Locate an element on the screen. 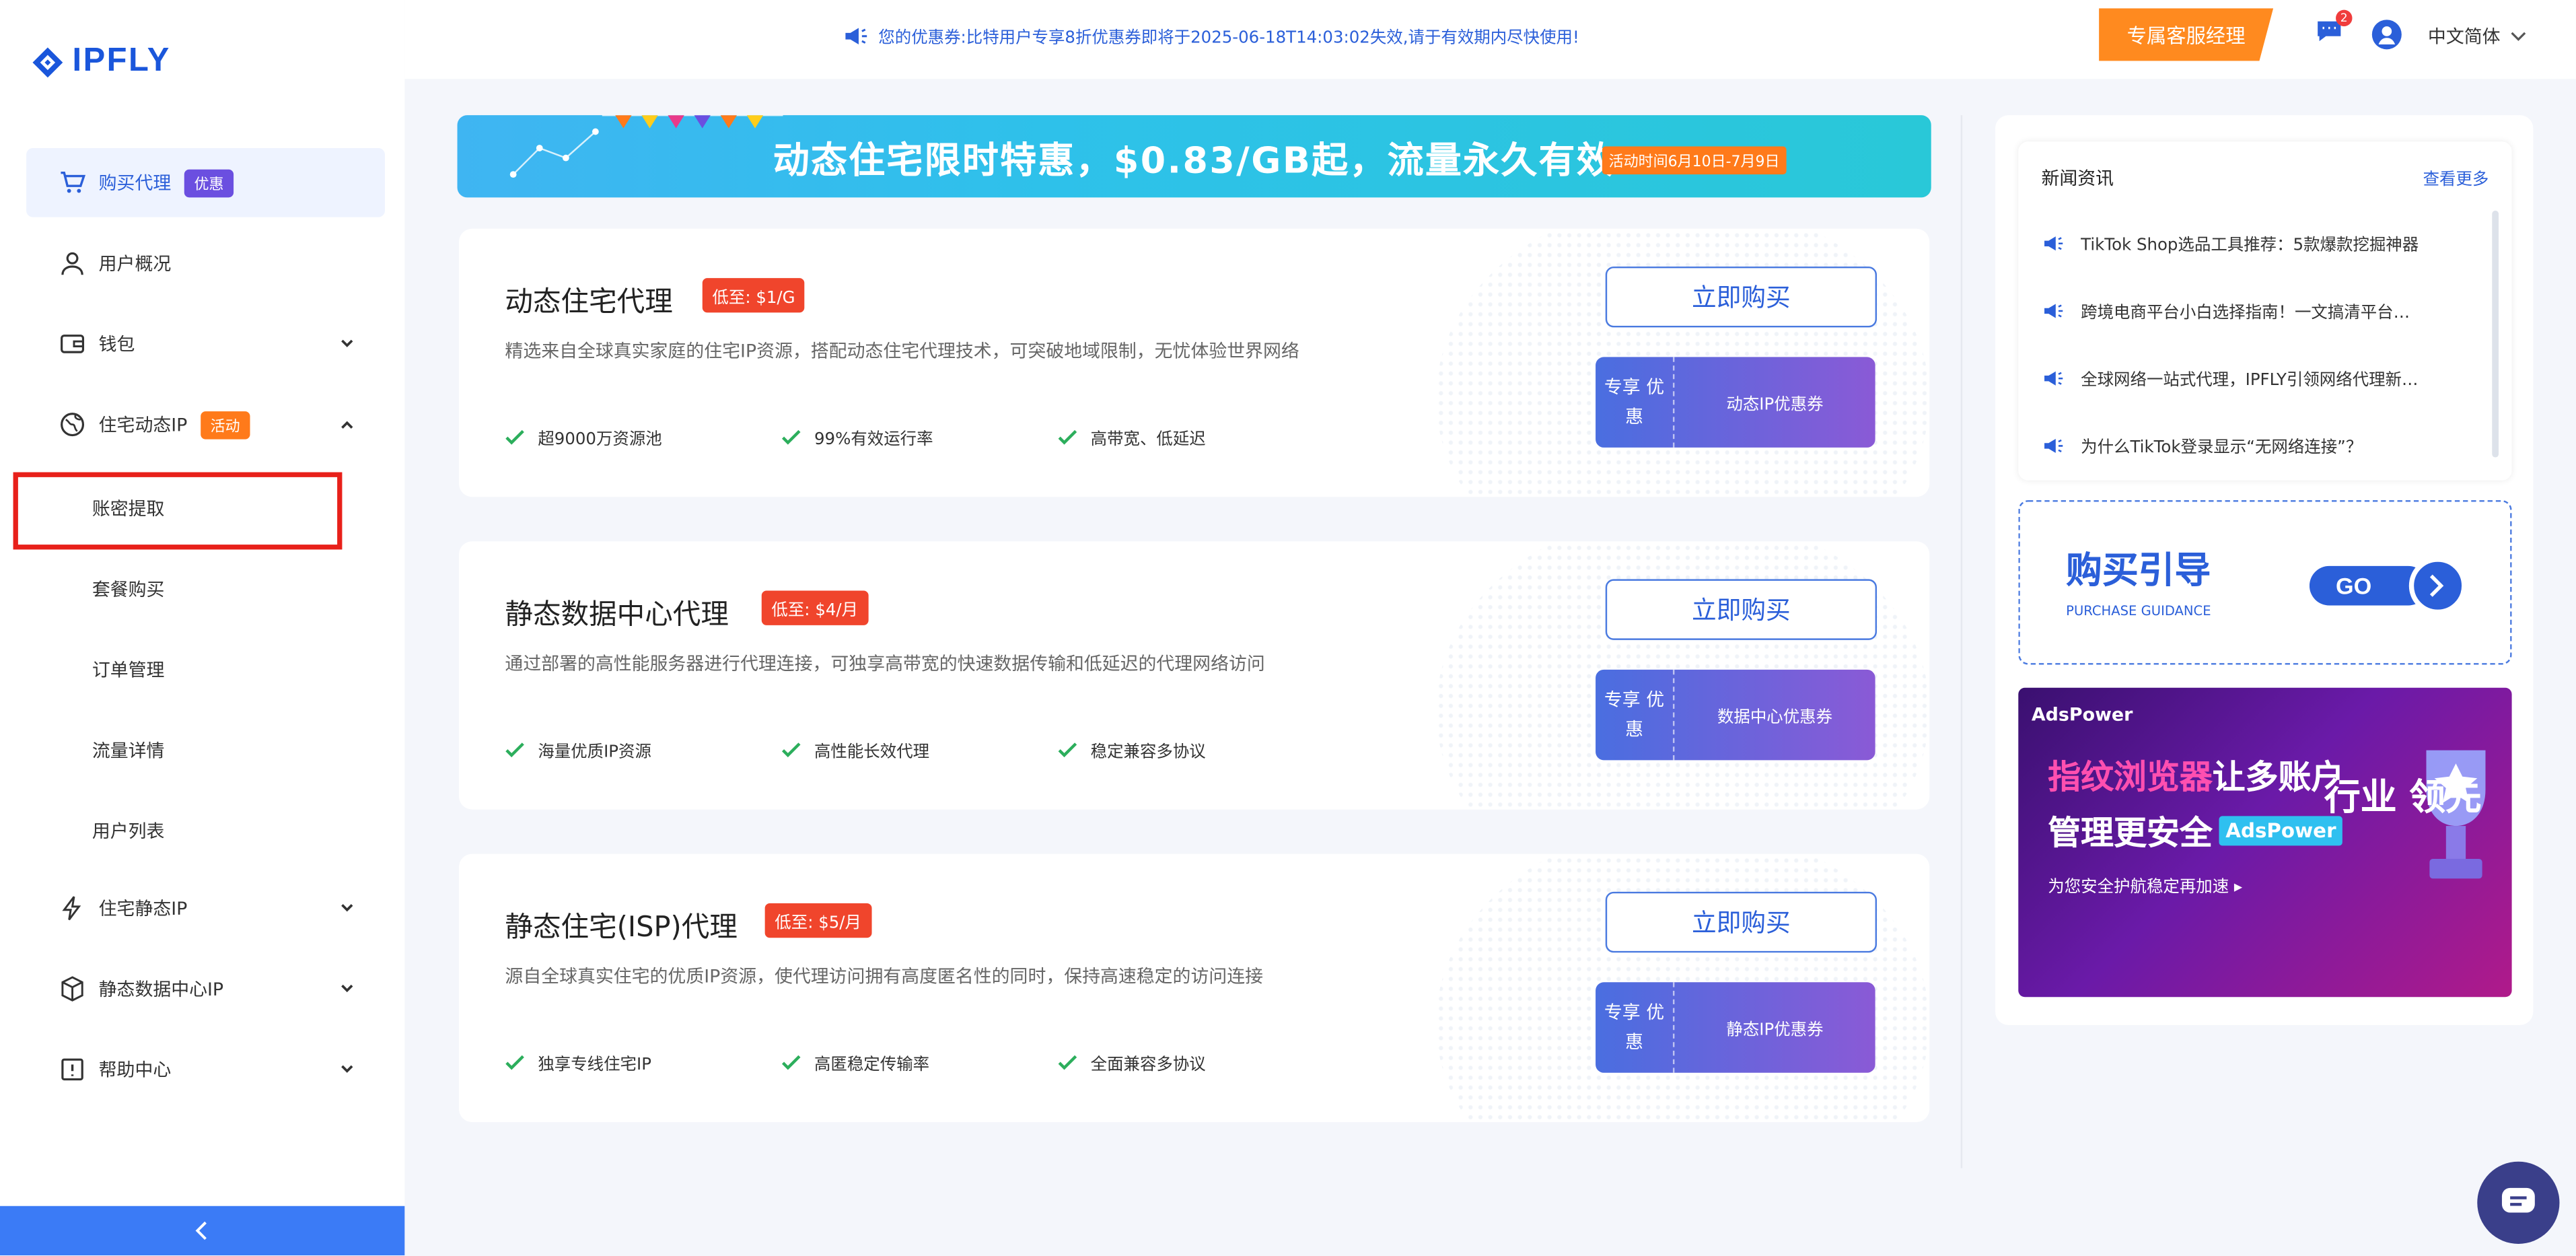  feature-item: 高匿稳定传输率 is located at coordinates (855, 1062).